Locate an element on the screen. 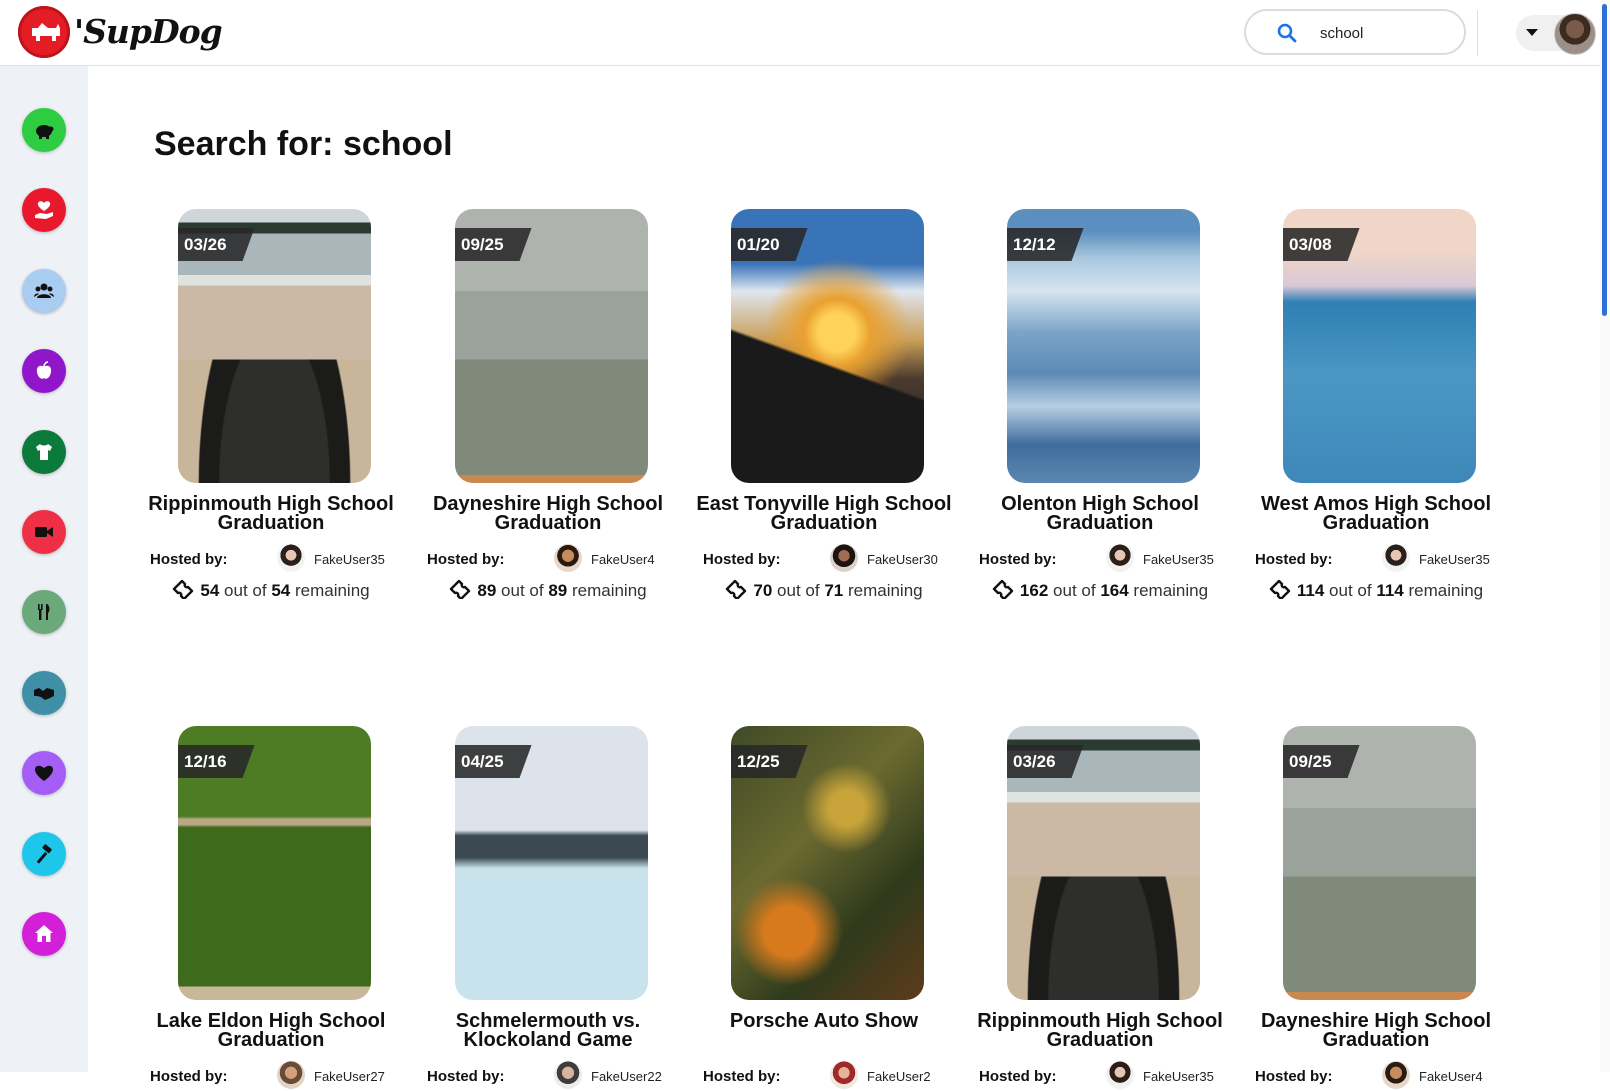 The height and width of the screenshot is (1091, 1610). tshirt-icon is located at coordinates (44, 451).